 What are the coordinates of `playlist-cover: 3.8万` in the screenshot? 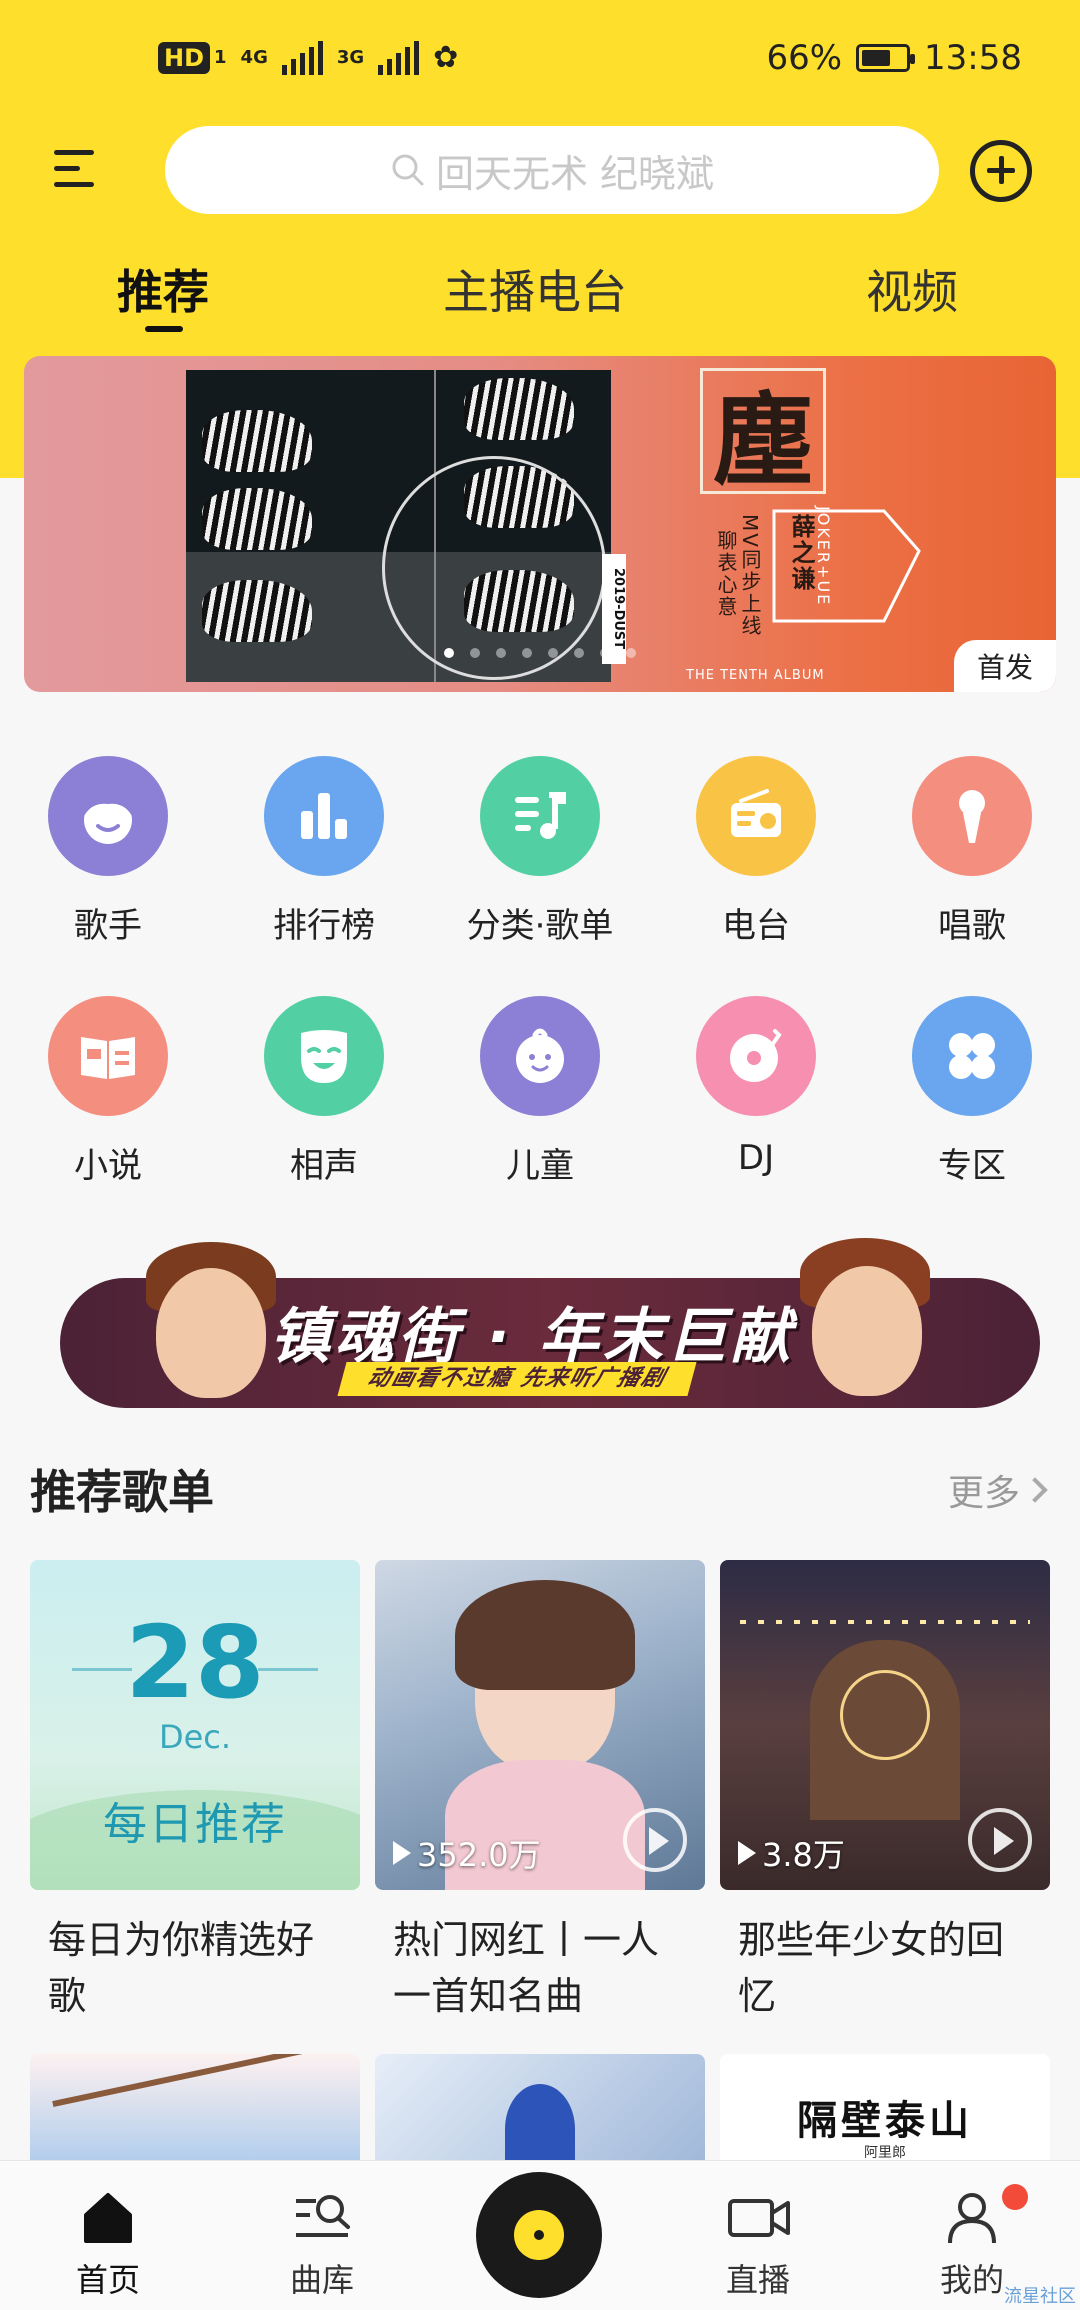 It's located at (885, 1725).